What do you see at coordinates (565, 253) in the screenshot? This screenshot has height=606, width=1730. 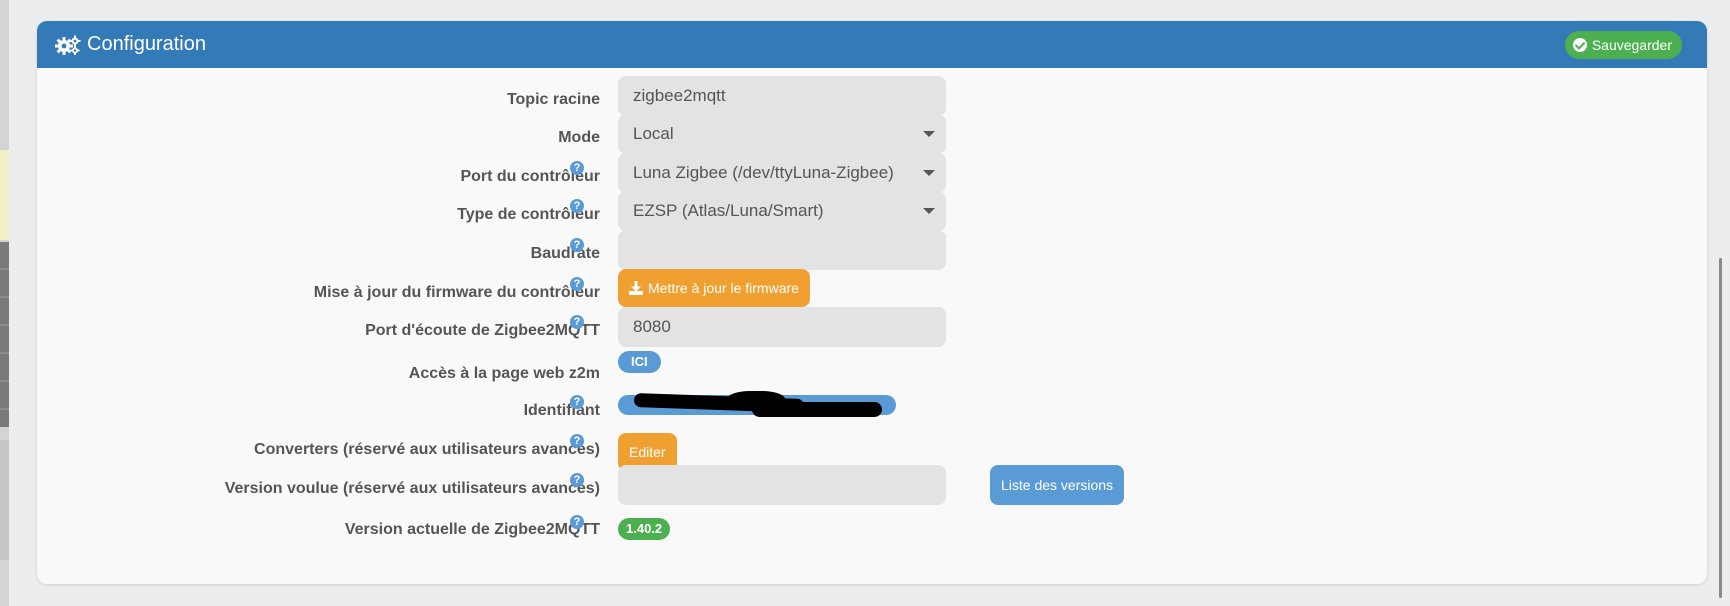 I see `label-baudrate: Baudrate` at bounding box center [565, 253].